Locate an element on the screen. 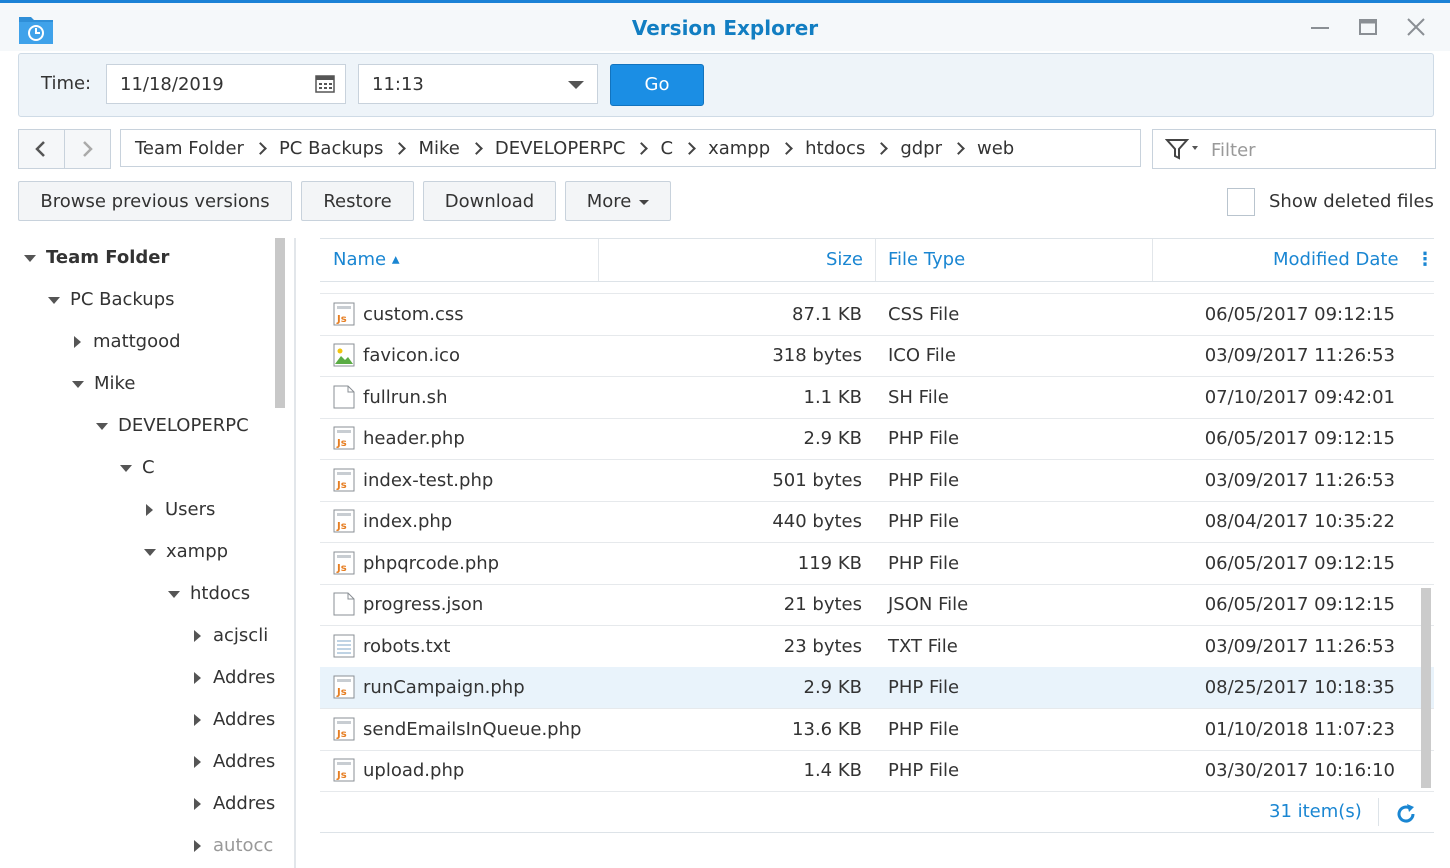  tree-item-mattgood: mattgood is located at coordinates (127, 346).